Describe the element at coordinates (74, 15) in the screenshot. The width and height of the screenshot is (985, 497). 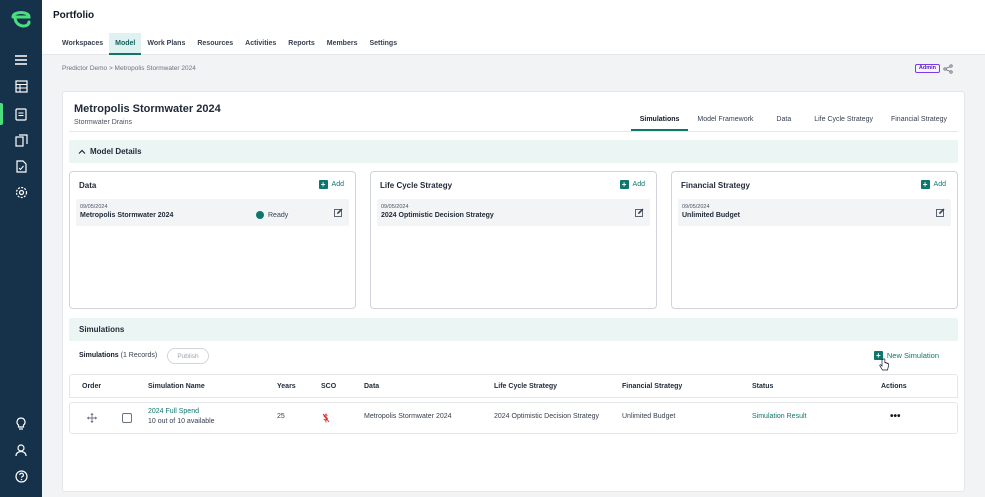
I see `app-title: Portfolio` at that location.